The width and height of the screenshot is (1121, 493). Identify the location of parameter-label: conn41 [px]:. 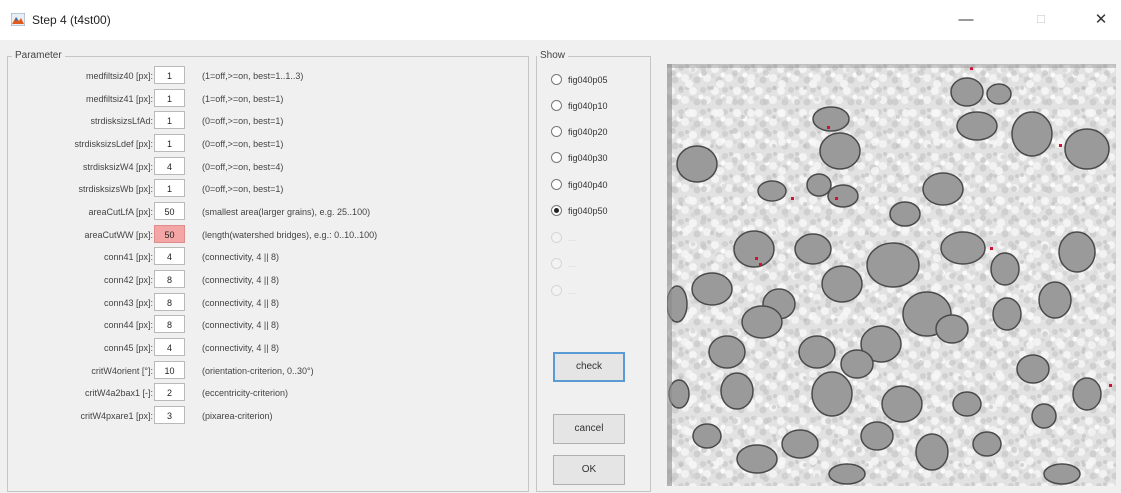
(128, 257).